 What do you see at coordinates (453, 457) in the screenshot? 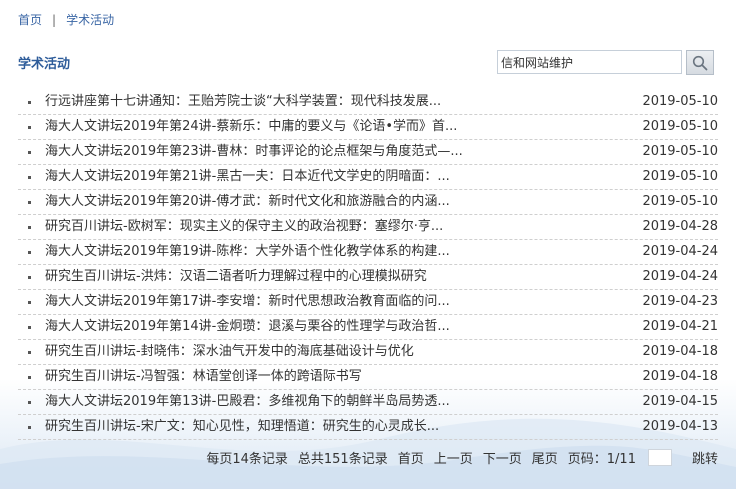
I see `pager-prev-link: 上一页` at bounding box center [453, 457].